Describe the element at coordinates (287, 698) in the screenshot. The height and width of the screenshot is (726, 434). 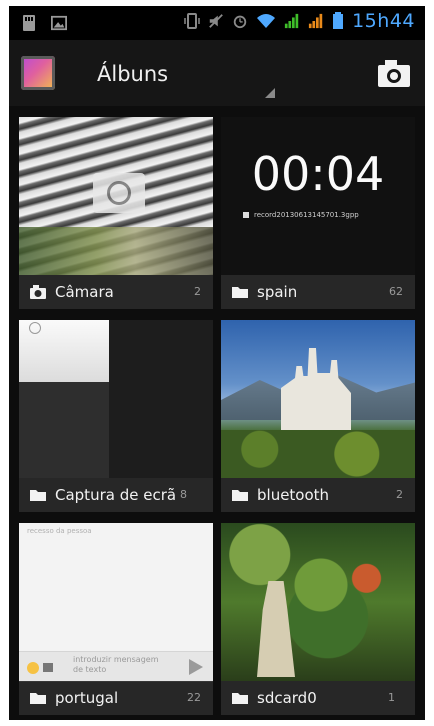
I see `album-name: sdcard0` at that location.